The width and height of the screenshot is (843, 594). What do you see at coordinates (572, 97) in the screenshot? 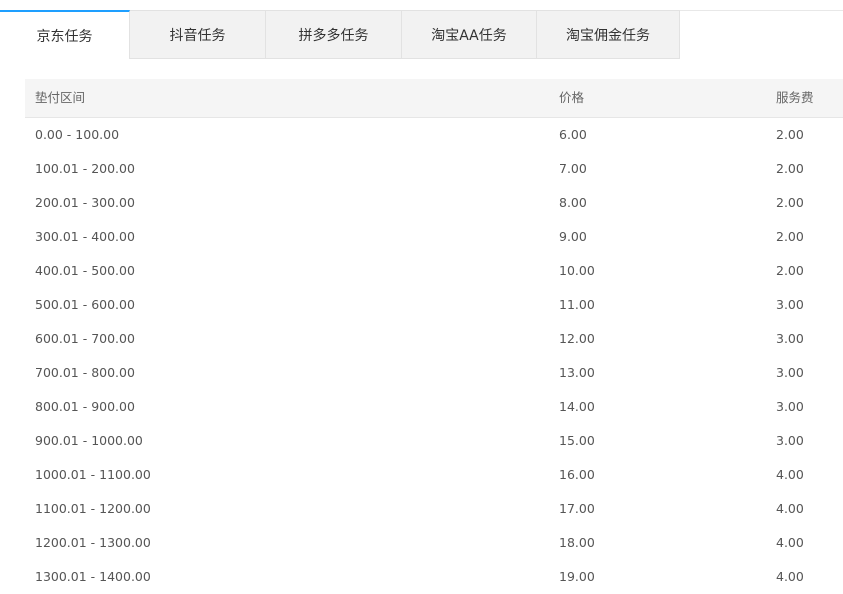
I see `header-price: 价格` at bounding box center [572, 97].